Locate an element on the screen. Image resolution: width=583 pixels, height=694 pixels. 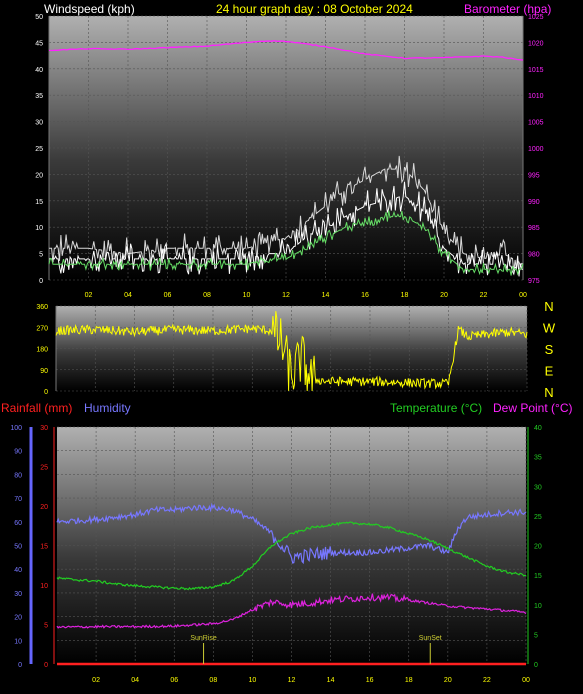
wind-tick-label: 45 is located at coordinates (39, 43).